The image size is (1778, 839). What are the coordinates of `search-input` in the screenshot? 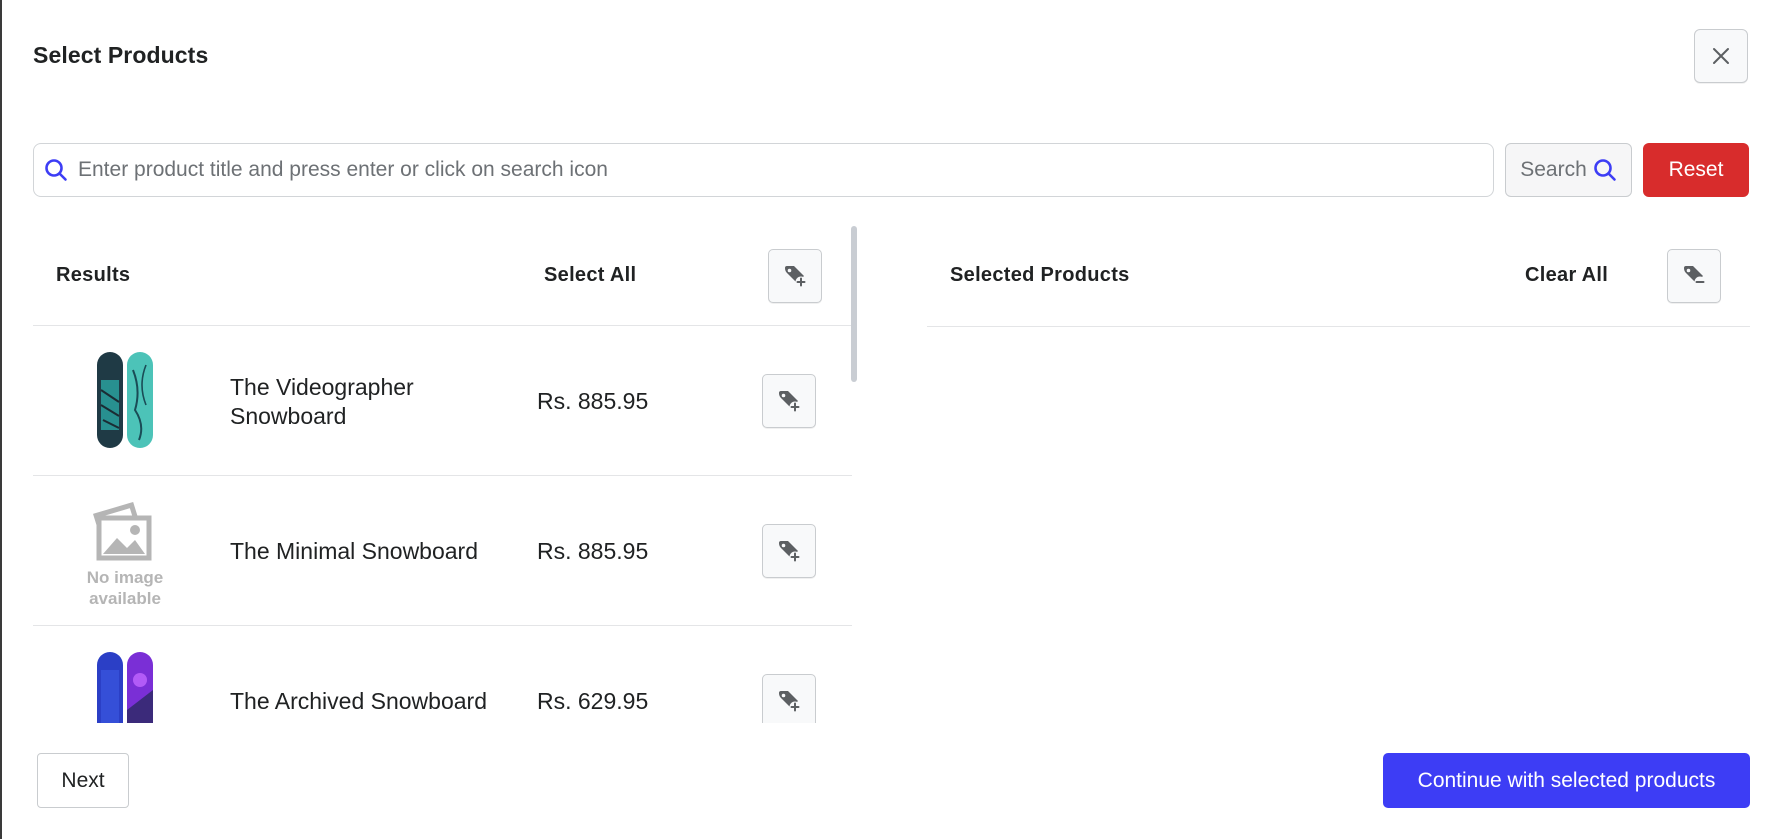 It's located at (785, 170).